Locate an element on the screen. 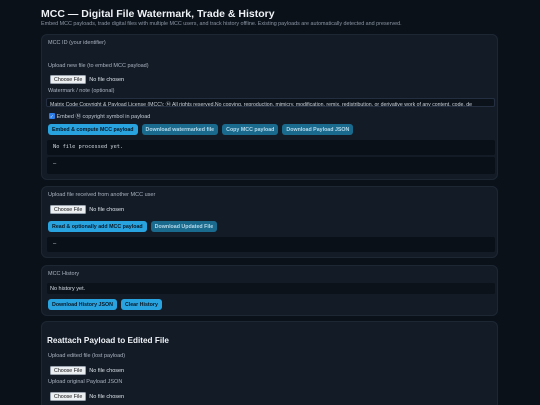  history-label: MCC History is located at coordinates (64, 274).